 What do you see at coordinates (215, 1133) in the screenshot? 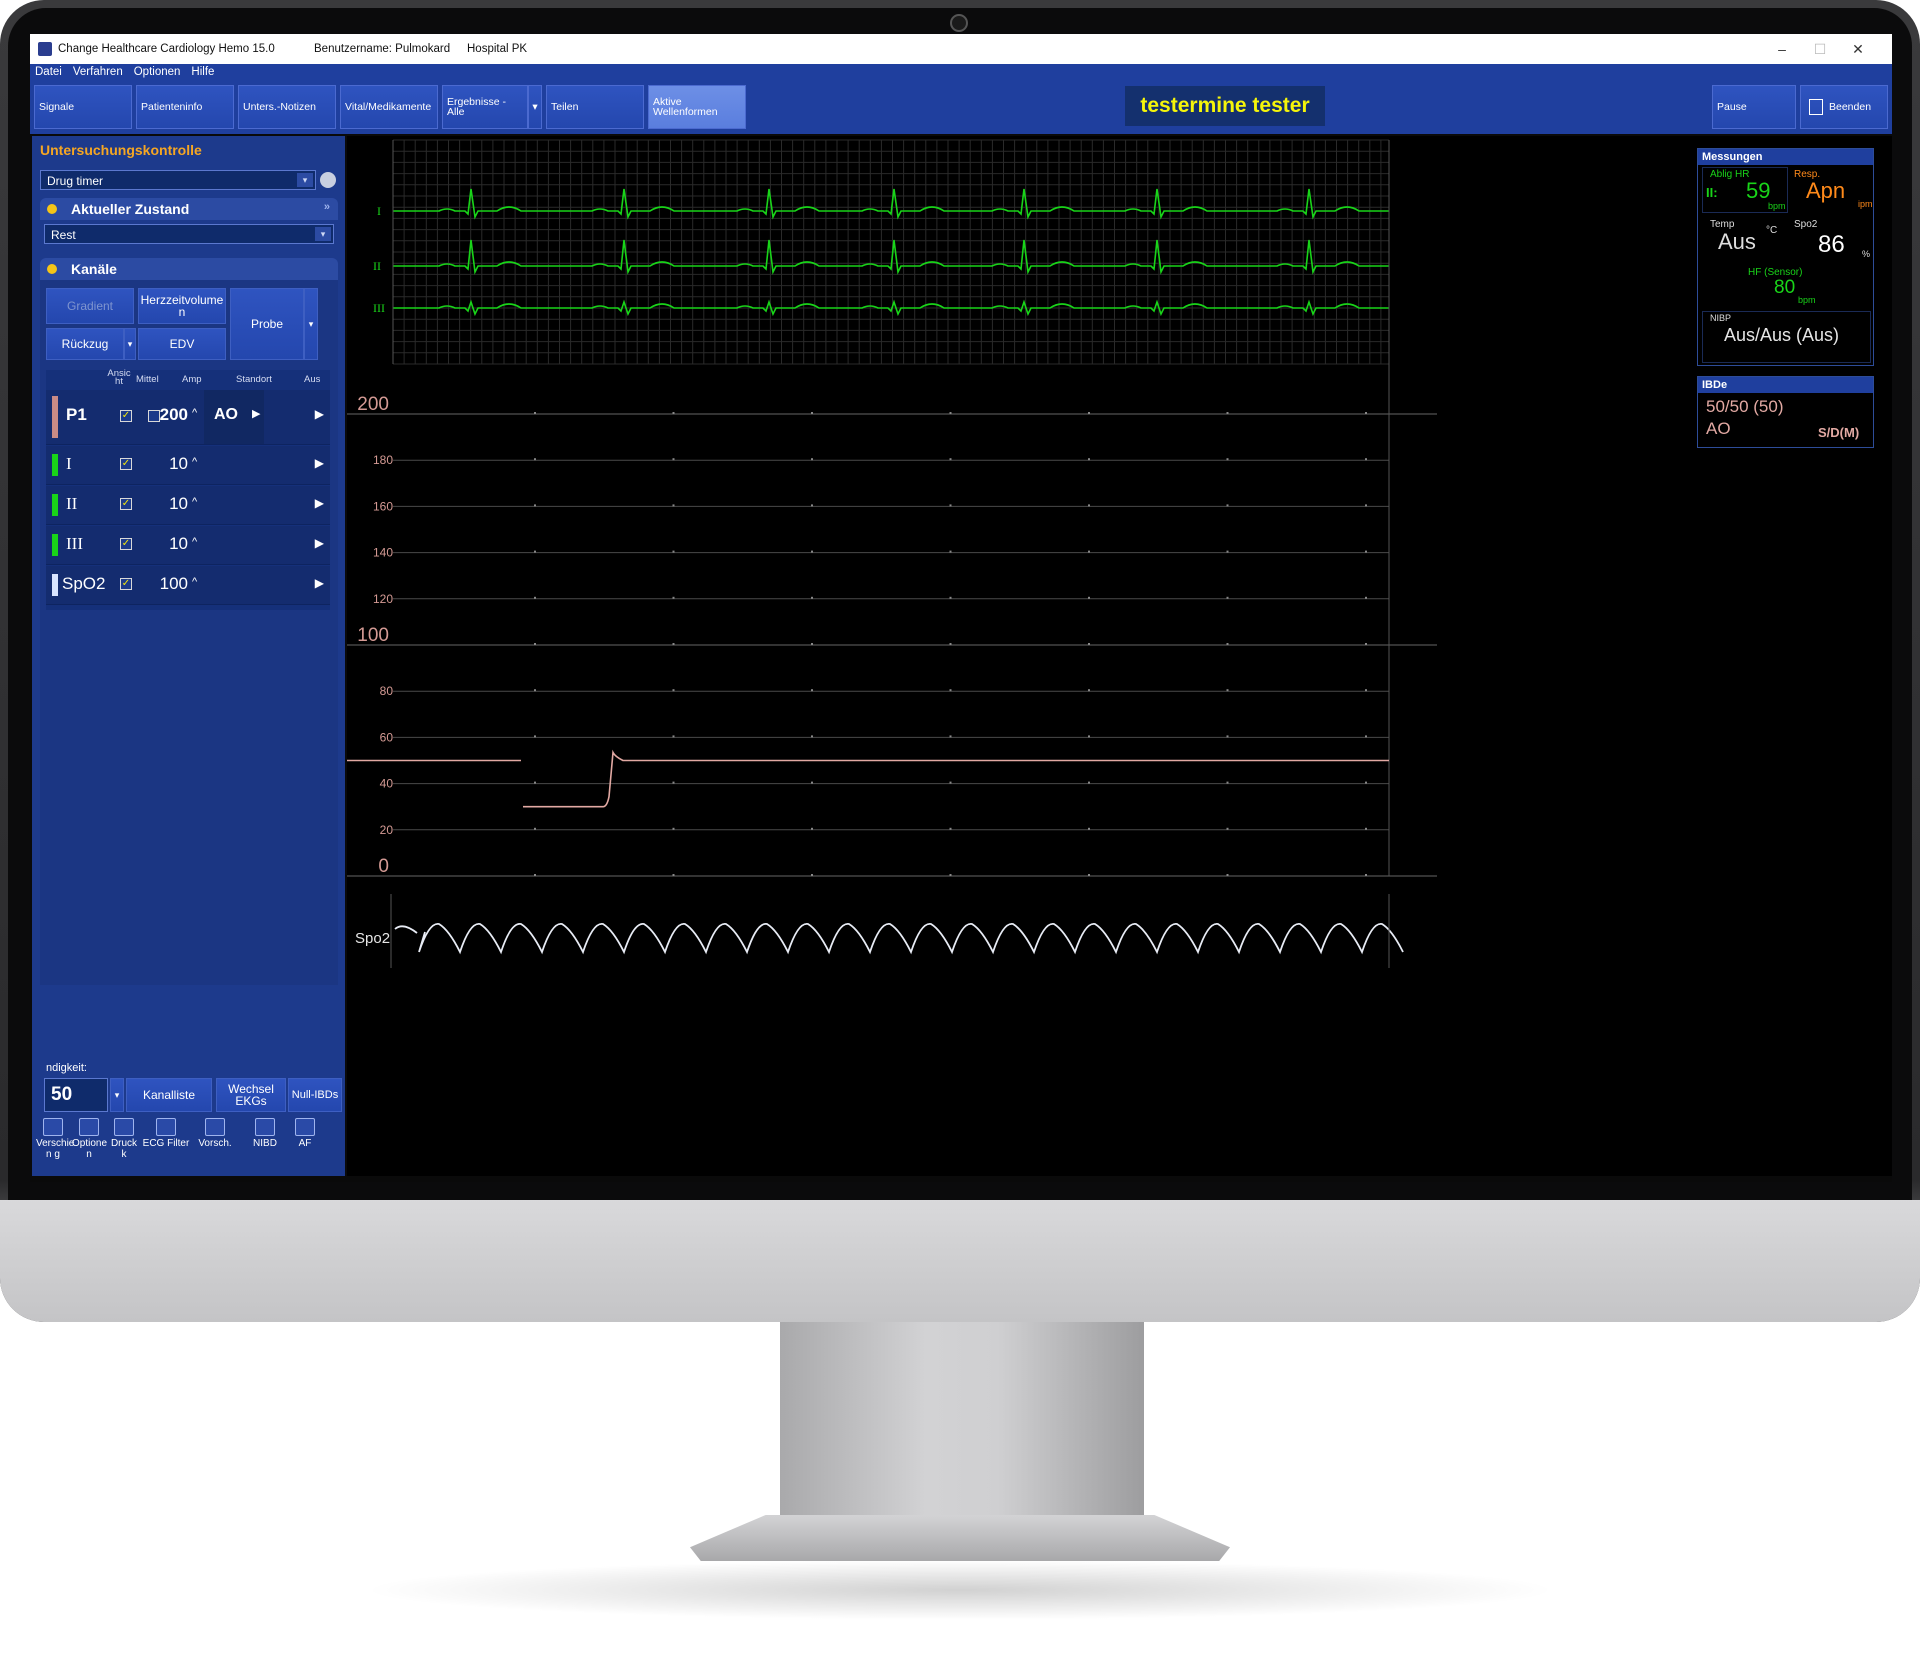
I see `preview-tool: Vorsch.` at bounding box center [215, 1133].